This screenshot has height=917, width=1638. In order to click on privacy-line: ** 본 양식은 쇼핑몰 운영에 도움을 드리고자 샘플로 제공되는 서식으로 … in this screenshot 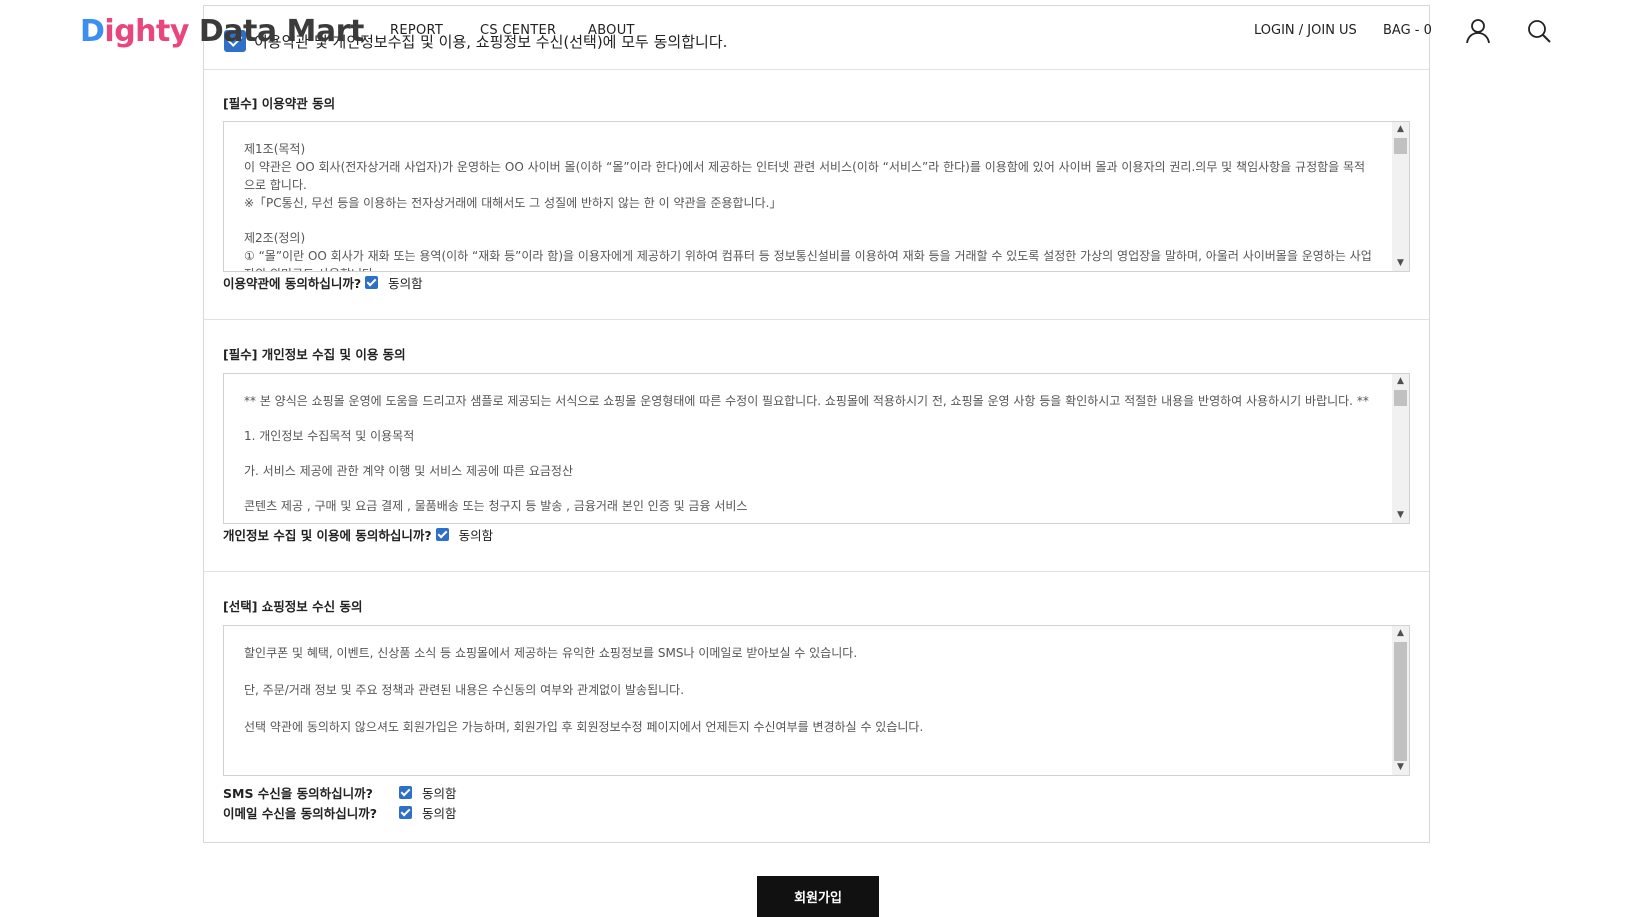, I will do `click(806, 401)`.